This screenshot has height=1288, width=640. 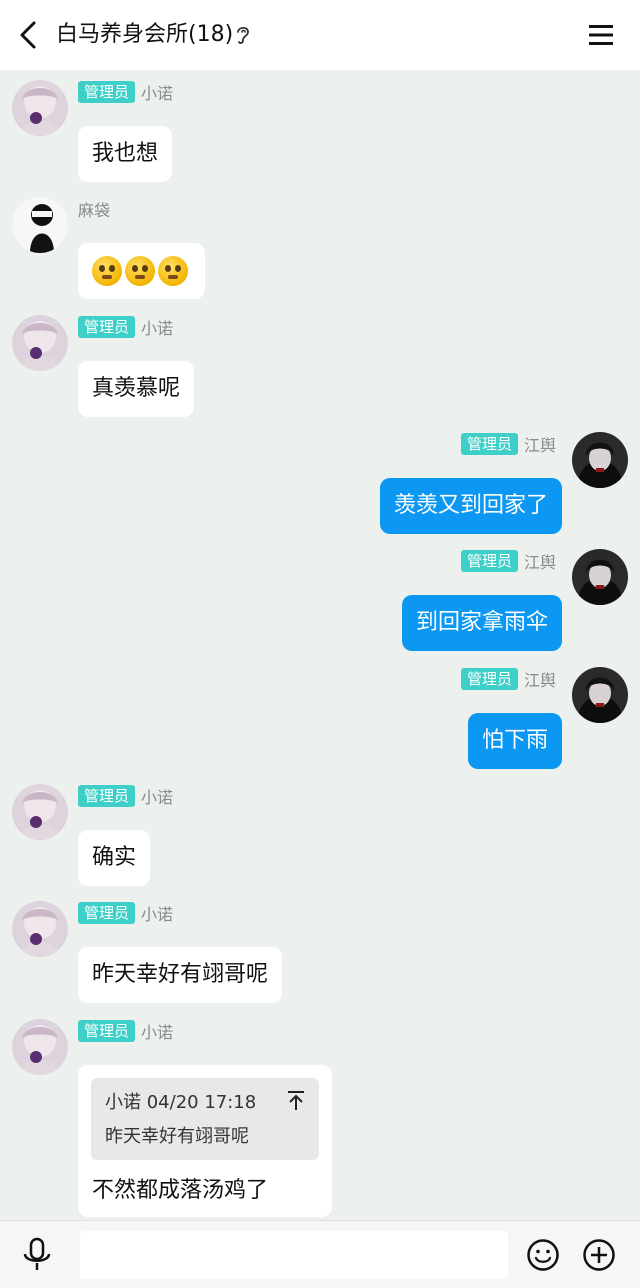 What do you see at coordinates (114, 858) in the screenshot?
I see `message-bubble: 确实` at bounding box center [114, 858].